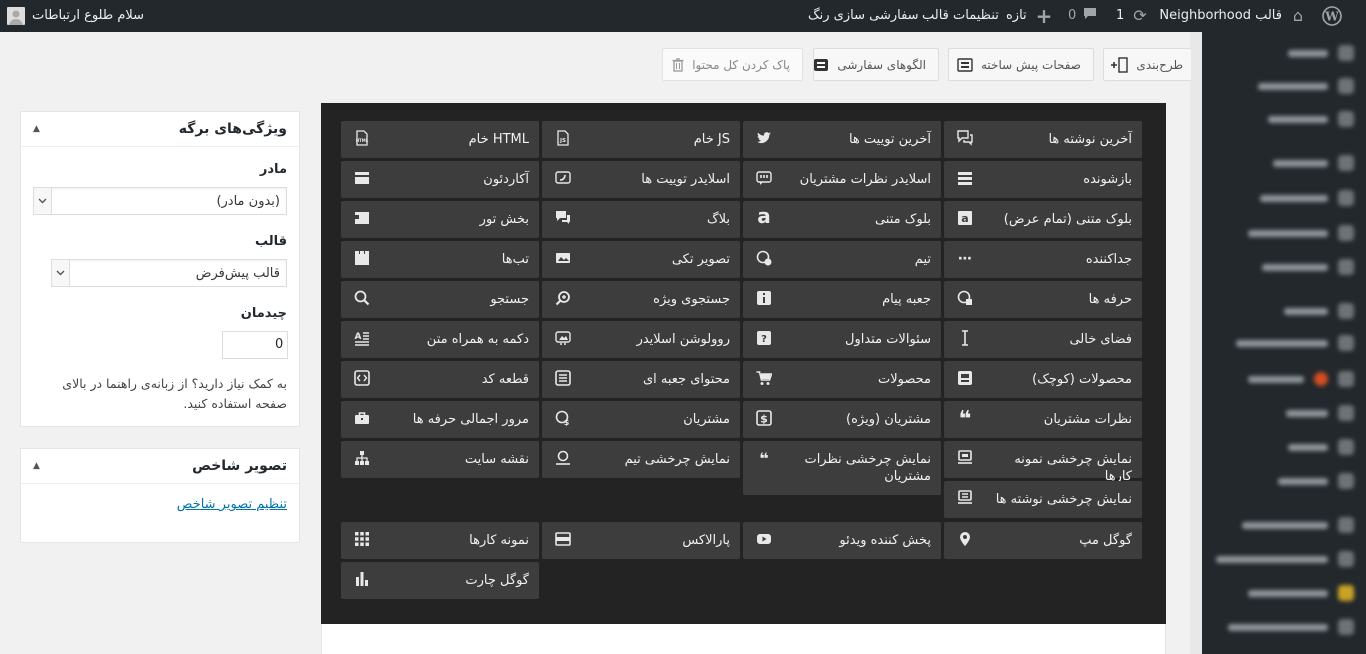 The height and width of the screenshot is (654, 1366). What do you see at coordinates (842, 468) in the screenshot?
I see `element-testimonial-carousel: نمایش چرخشی نظرات مشتریان ❝` at bounding box center [842, 468].